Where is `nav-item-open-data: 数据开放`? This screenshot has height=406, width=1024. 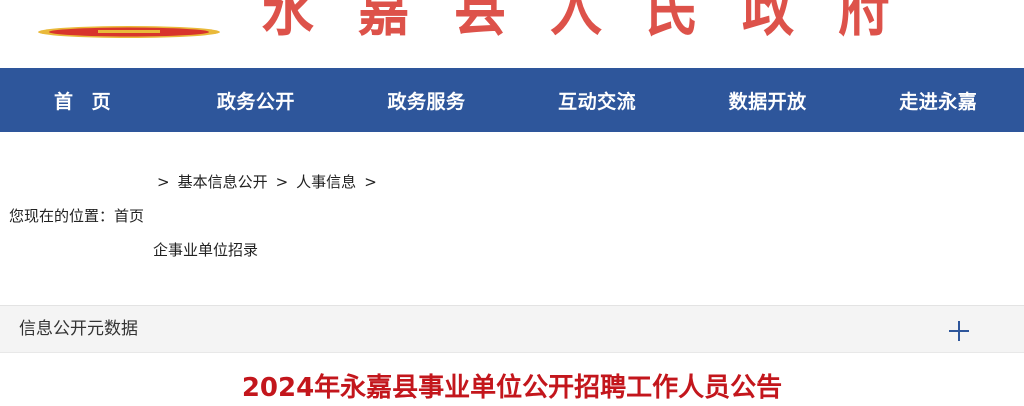
nav-item-open-data: 数据开放 is located at coordinates (767, 100).